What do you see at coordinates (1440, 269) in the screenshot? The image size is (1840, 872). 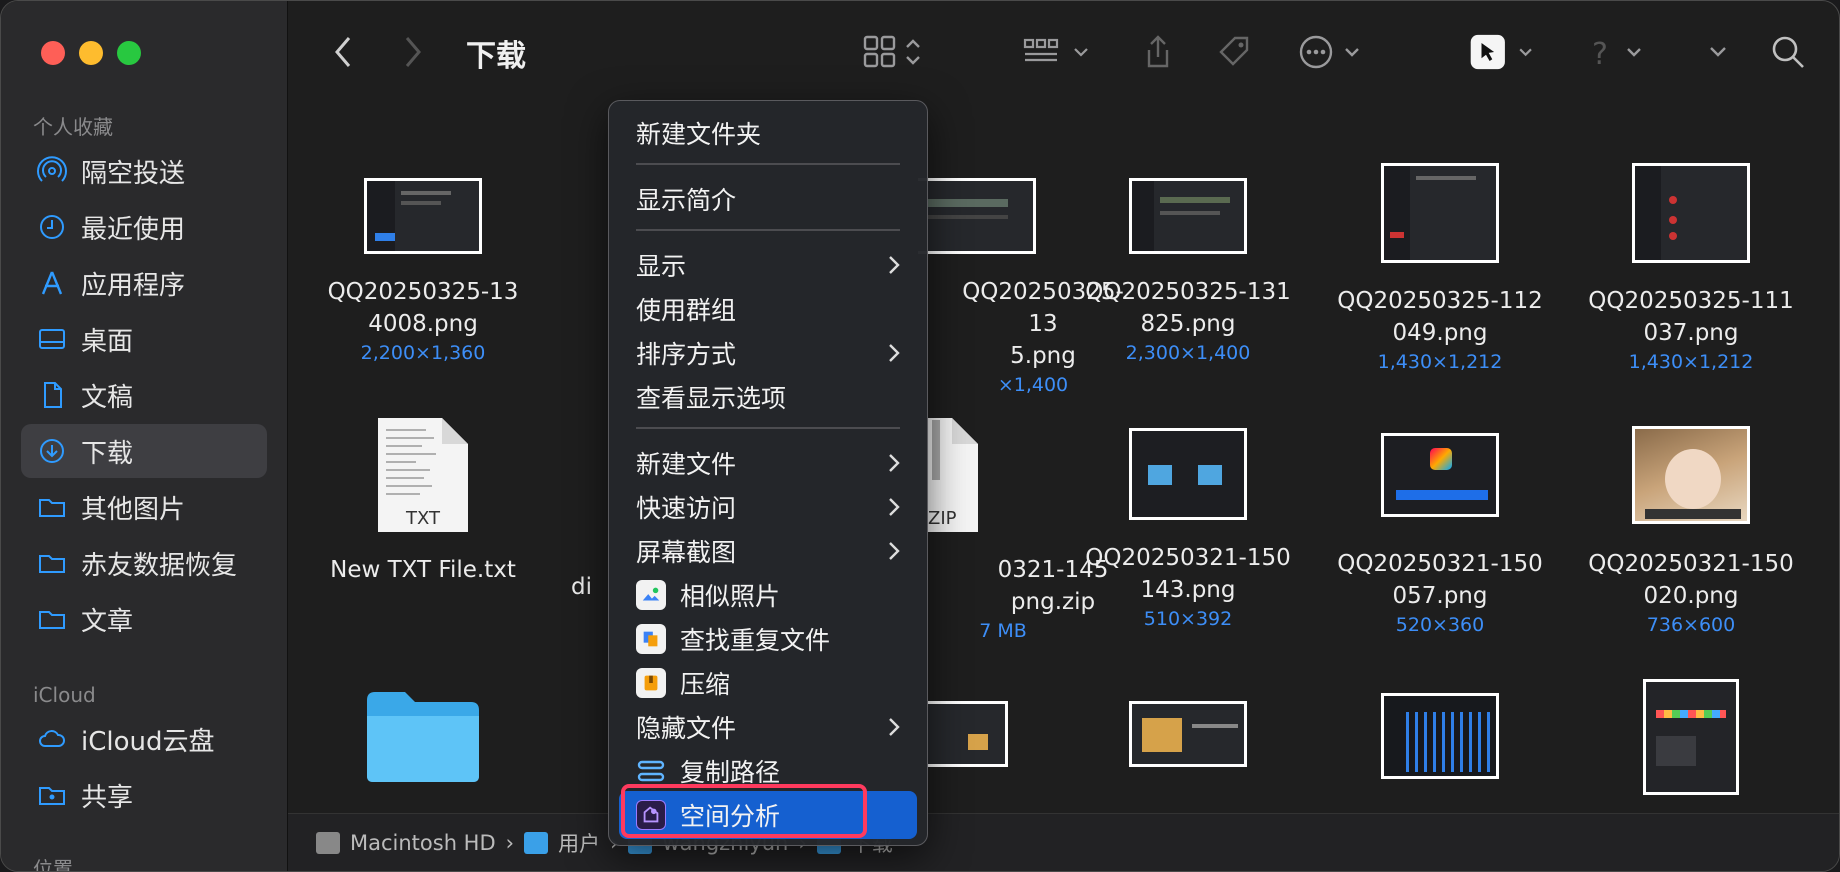 I see `file-item: QQ20250325-112 049.png 1,430×1,212` at bounding box center [1440, 269].